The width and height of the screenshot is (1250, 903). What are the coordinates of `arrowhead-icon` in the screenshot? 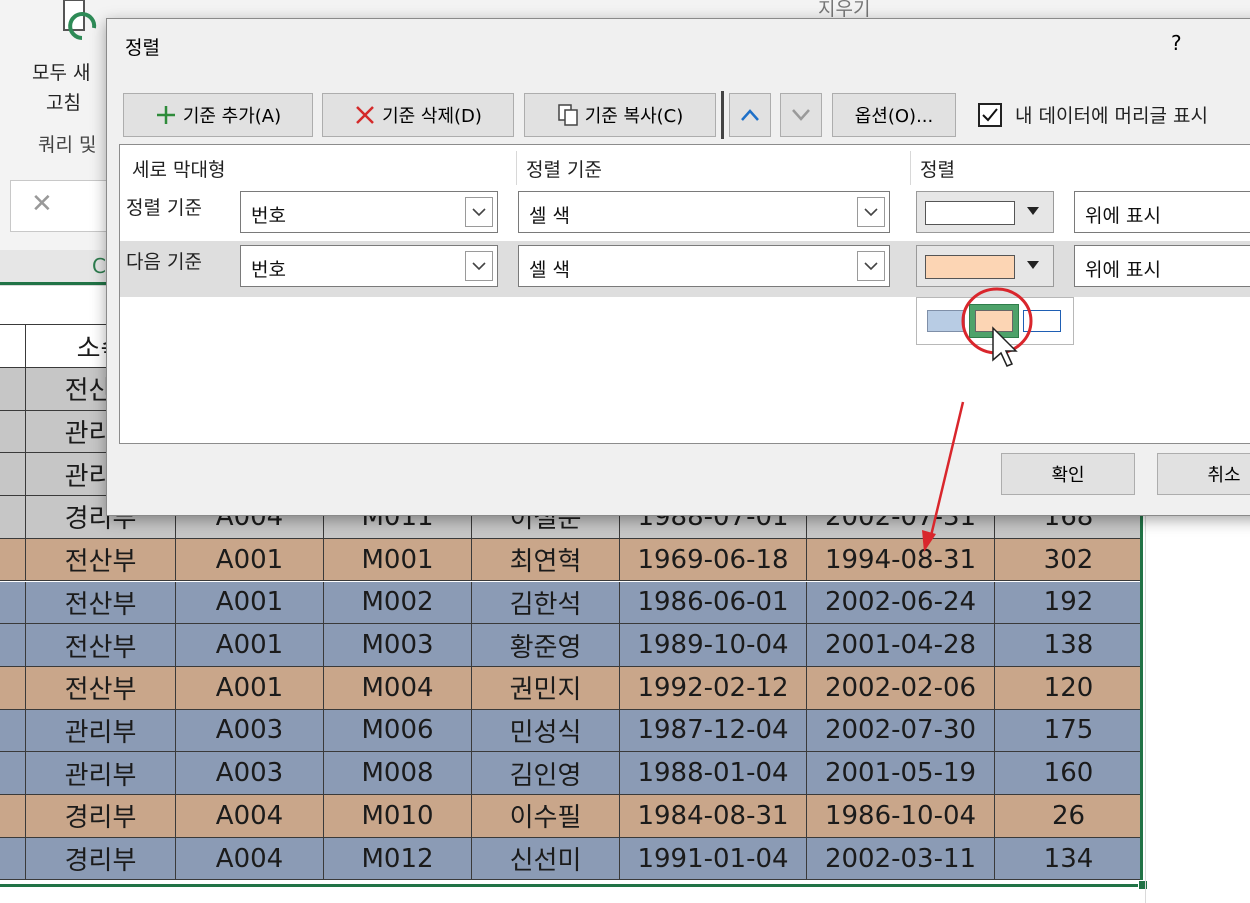 It's located at (929, 541).